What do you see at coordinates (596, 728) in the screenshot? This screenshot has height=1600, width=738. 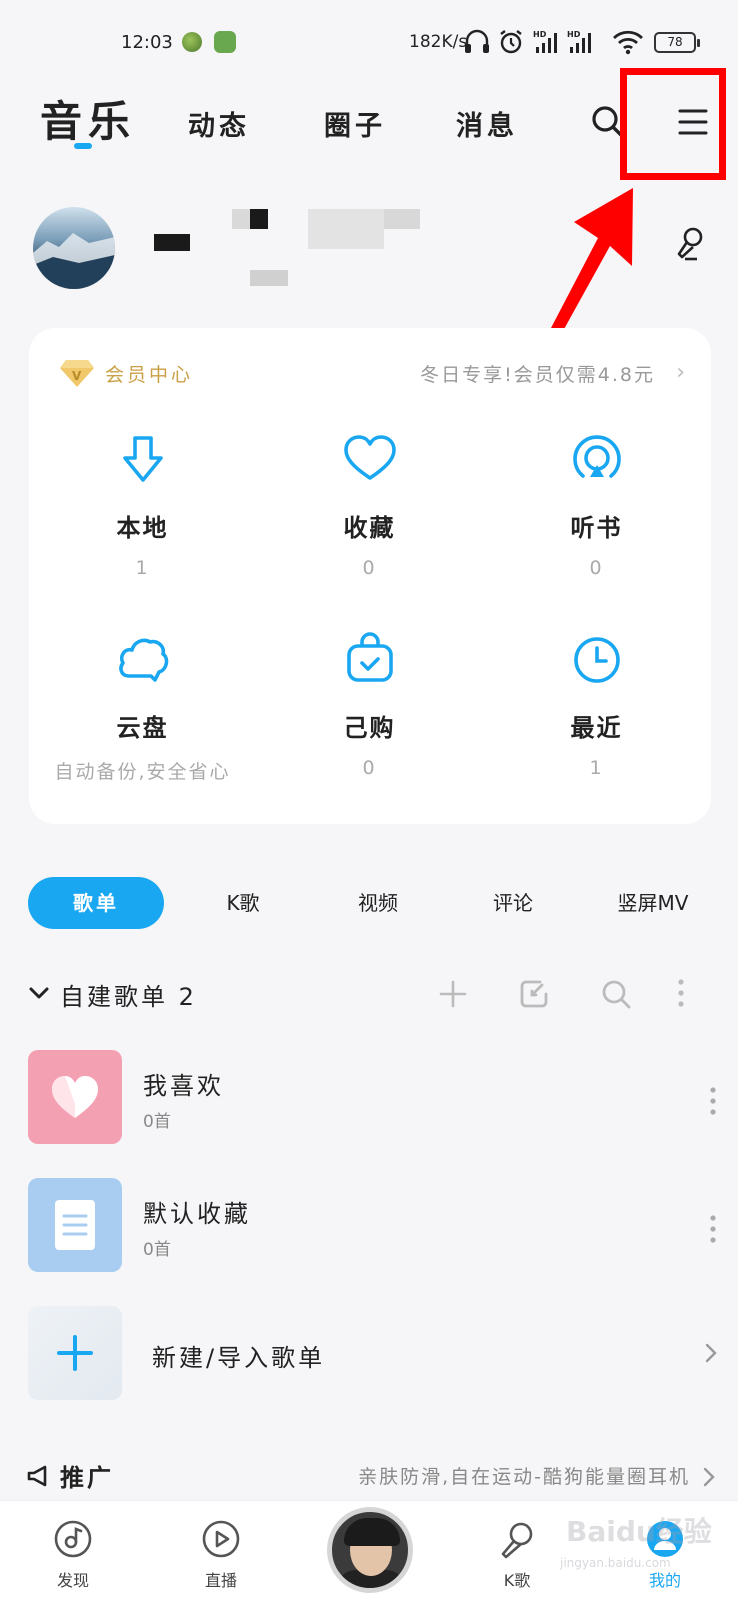 I see `quick-label: 最近` at bounding box center [596, 728].